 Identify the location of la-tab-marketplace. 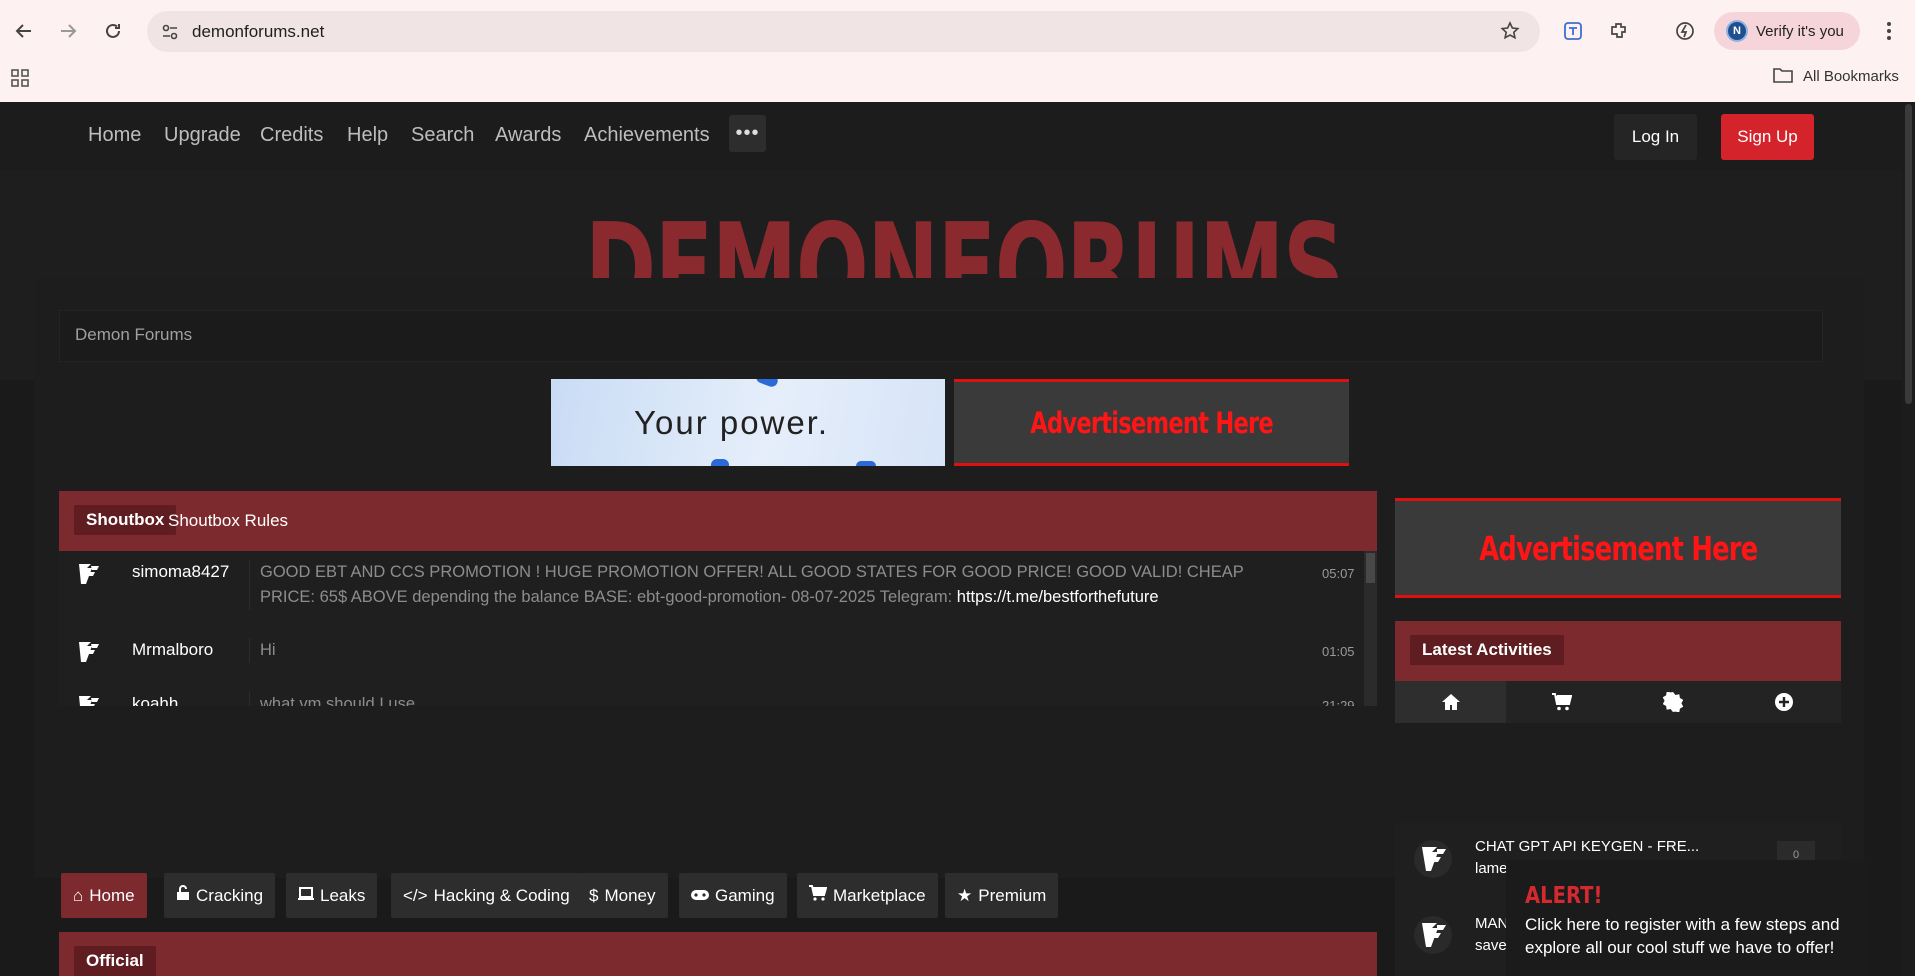
(1561, 702).